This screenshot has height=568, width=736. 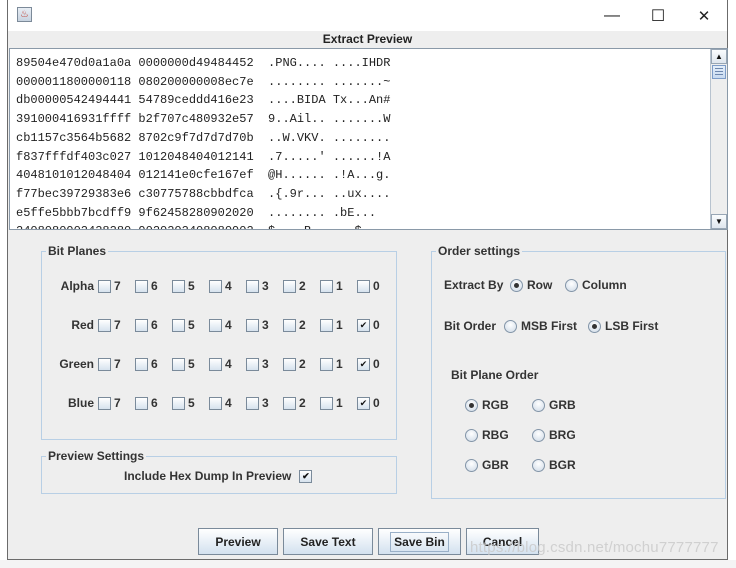 I want to click on maximize-button: ☐, so click(x=658, y=15).